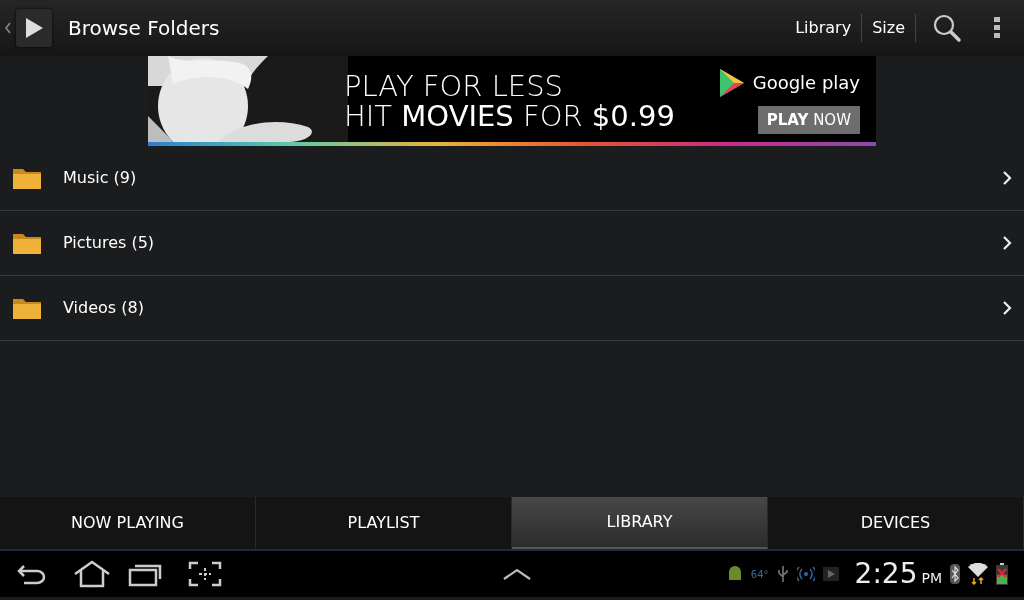 Image resolution: width=1024 pixels, height=600 pixels. What do you see at coordinates (955, 574) in the screenshot?
I see `bluetooth-icon` at bounding box center [955, 574].